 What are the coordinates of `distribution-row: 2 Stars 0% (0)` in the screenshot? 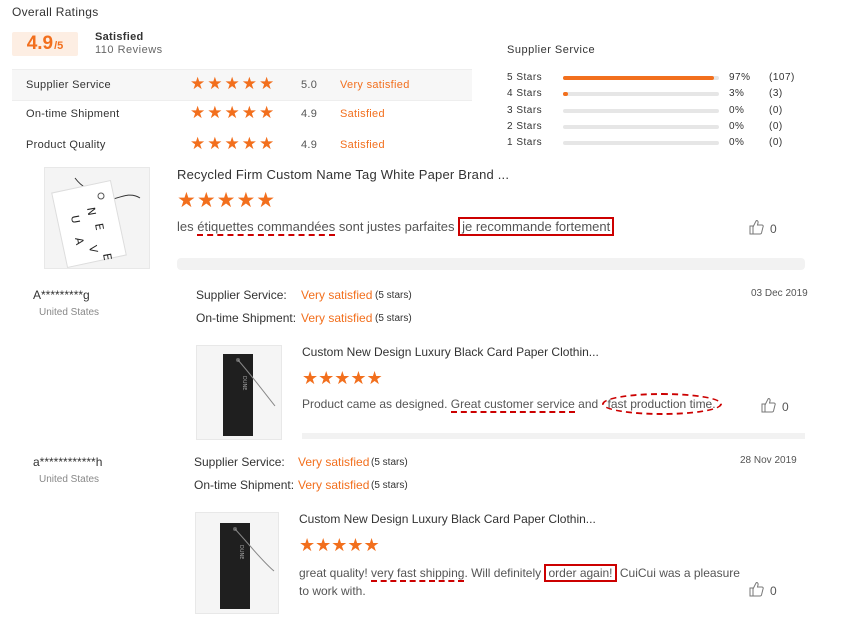 It's located at (657, 128).